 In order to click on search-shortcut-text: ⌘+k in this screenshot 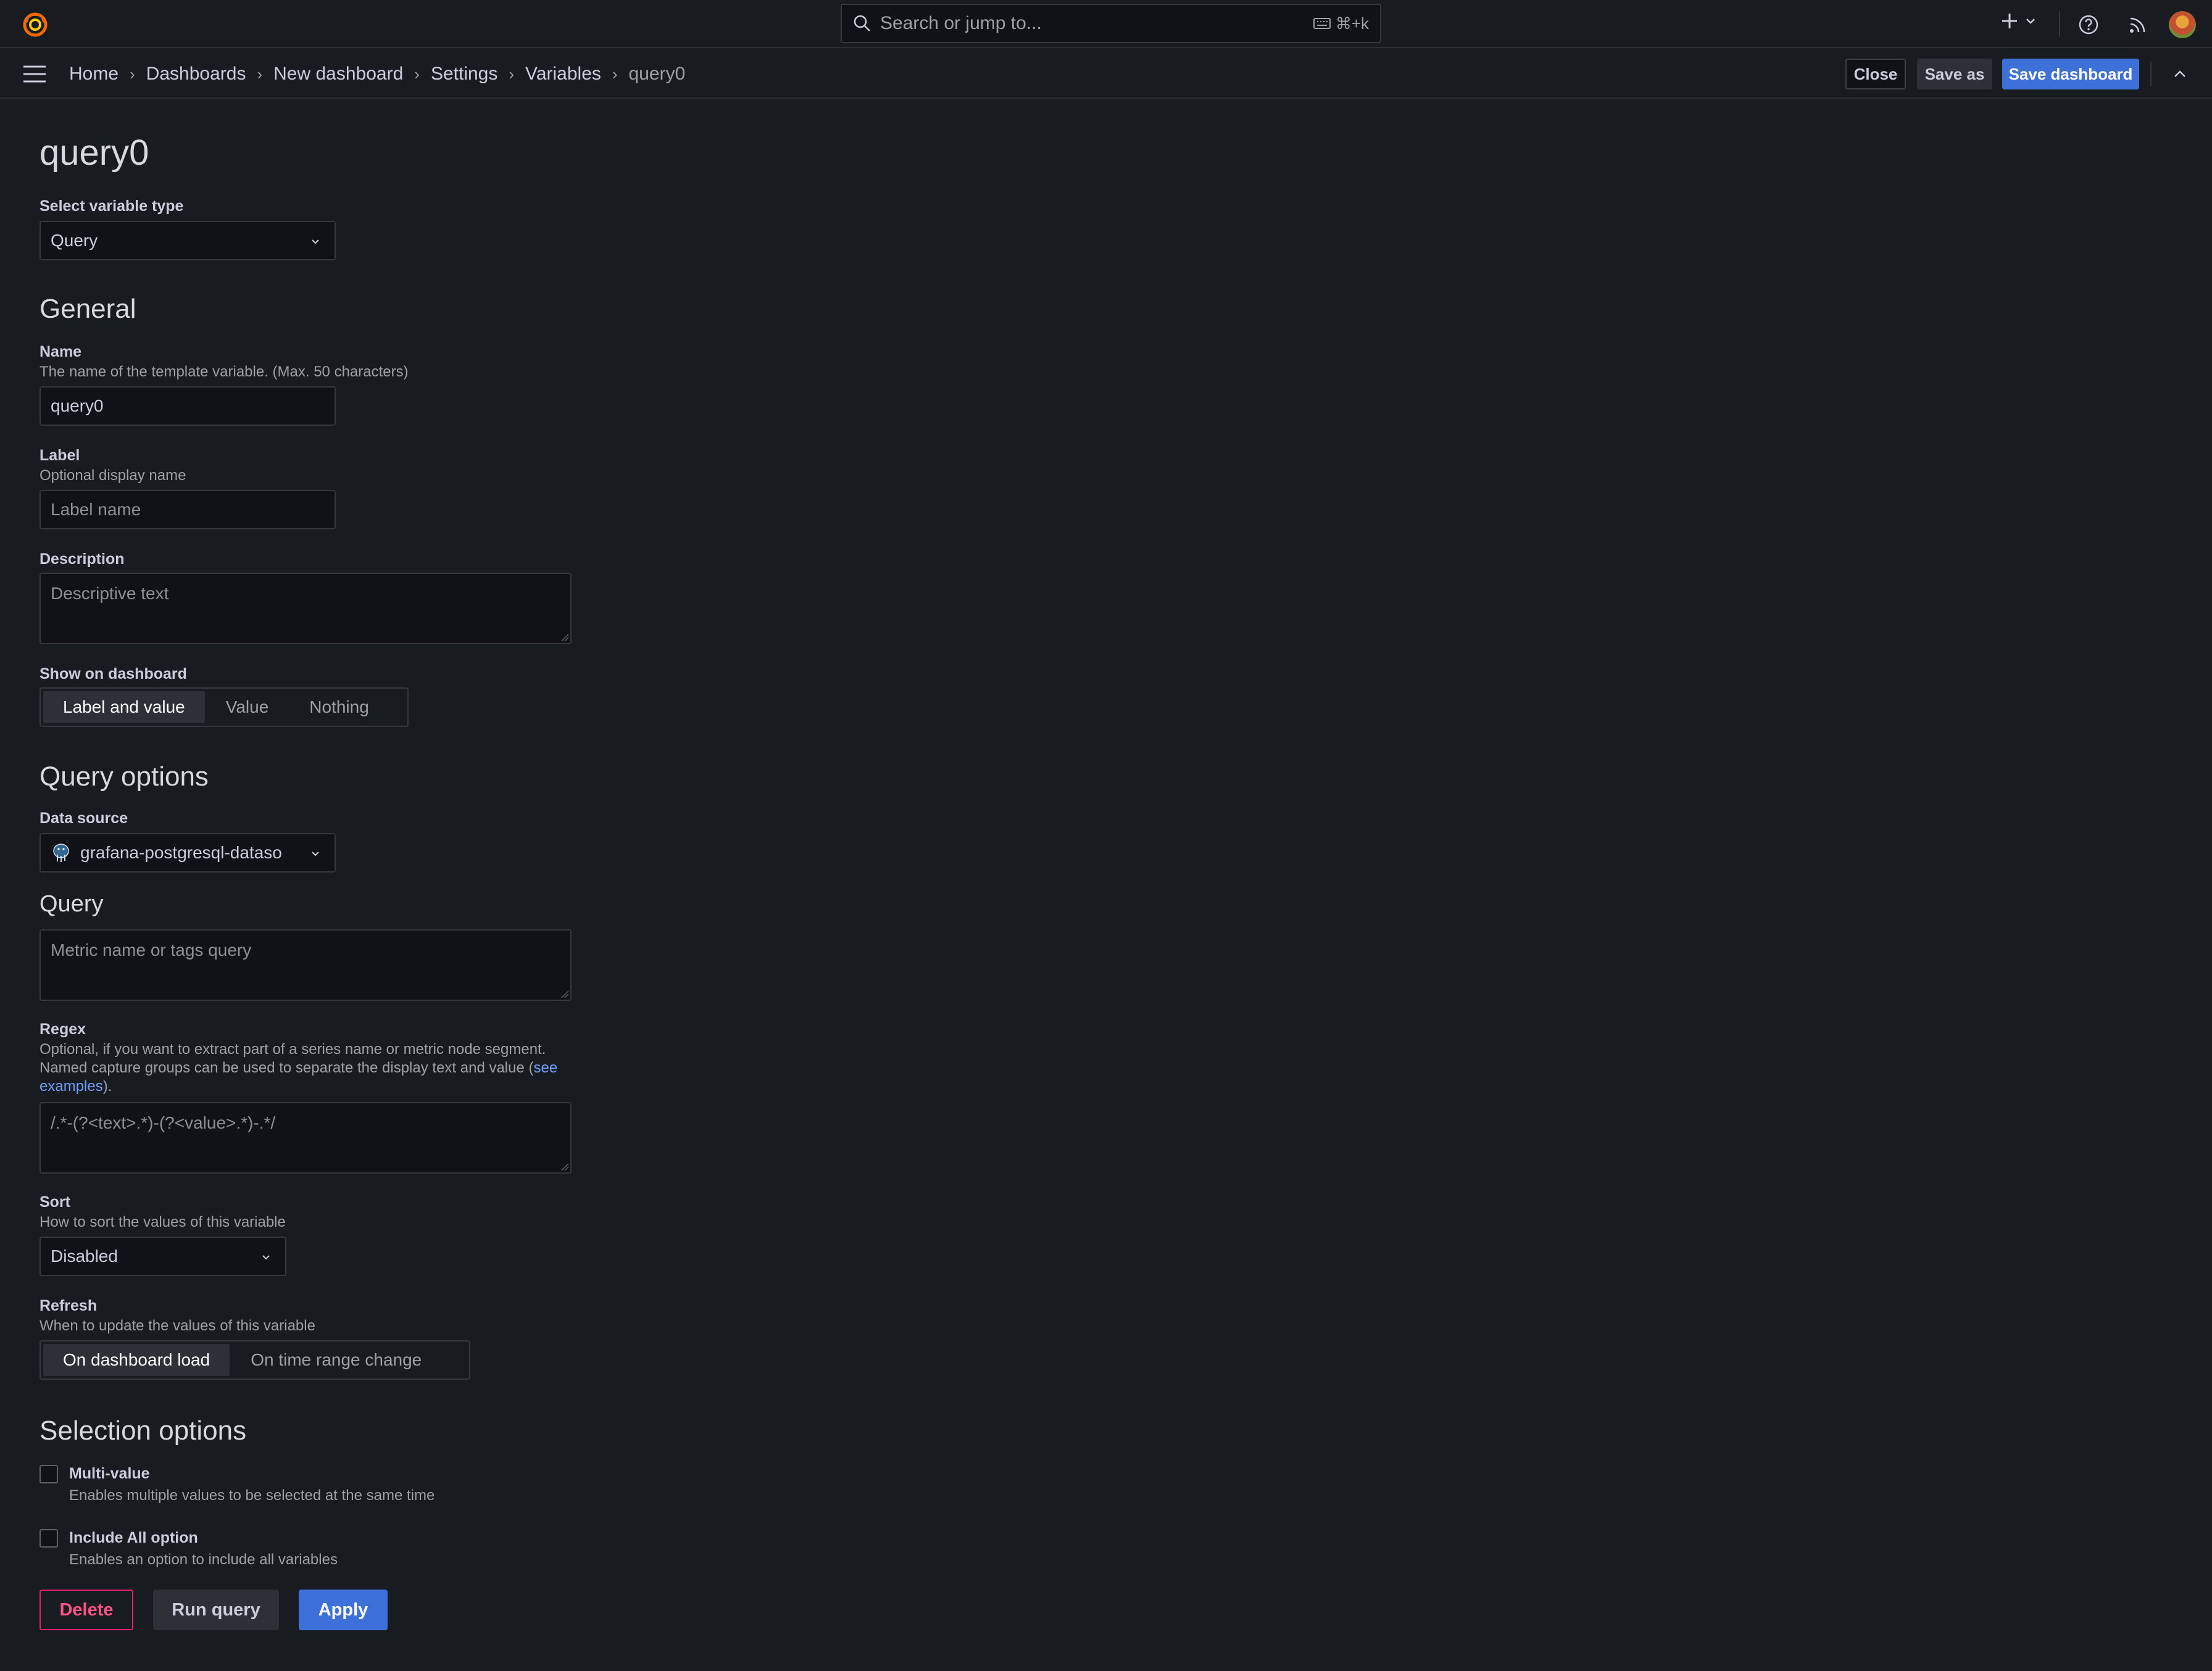, I will do `click(1352, 24)`.